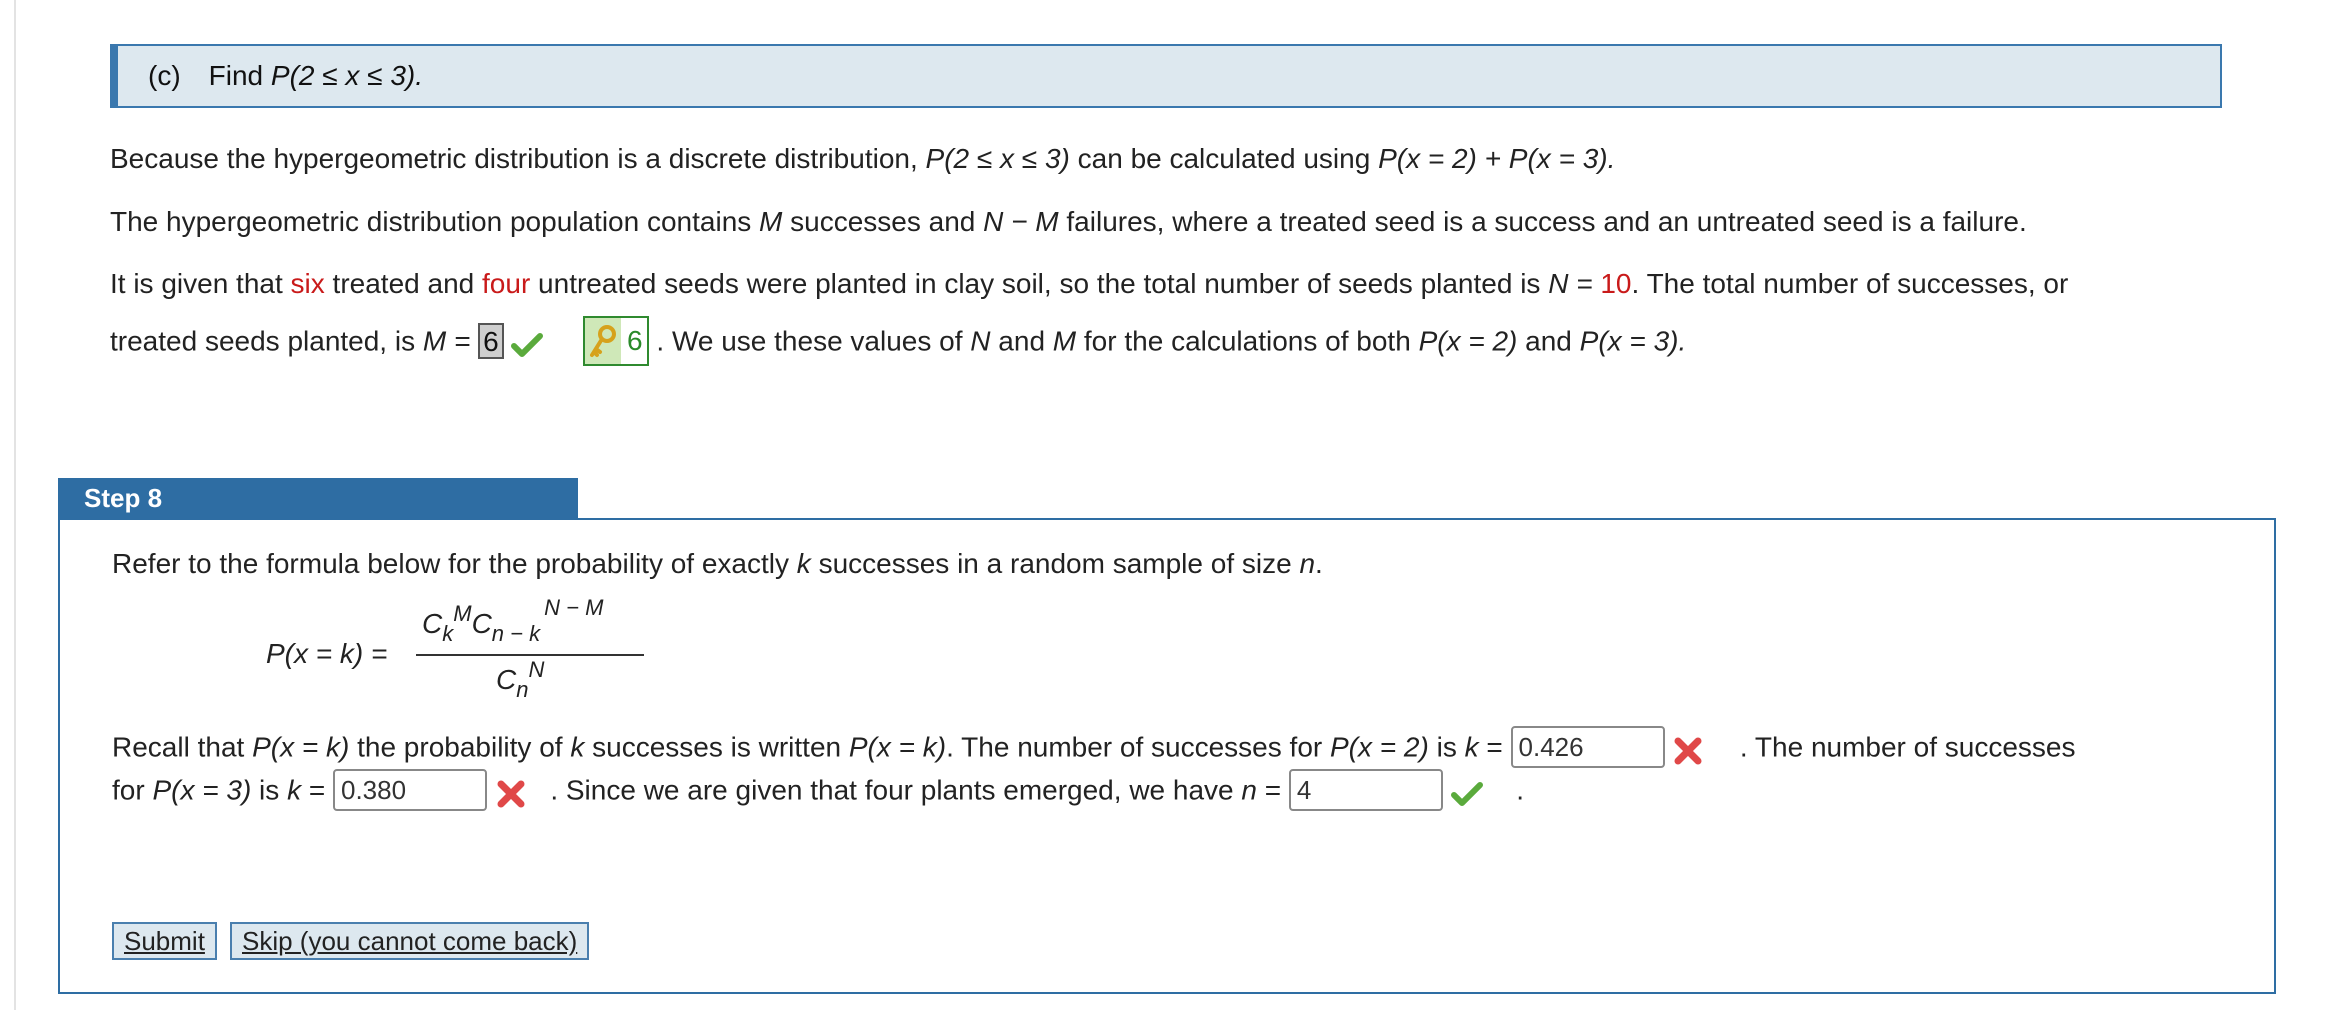  What do you see at coordinates (410, 941) in the screenshot?
I see `skip-button: Skip (you cannot come back)` at bounding box center [410, 941].